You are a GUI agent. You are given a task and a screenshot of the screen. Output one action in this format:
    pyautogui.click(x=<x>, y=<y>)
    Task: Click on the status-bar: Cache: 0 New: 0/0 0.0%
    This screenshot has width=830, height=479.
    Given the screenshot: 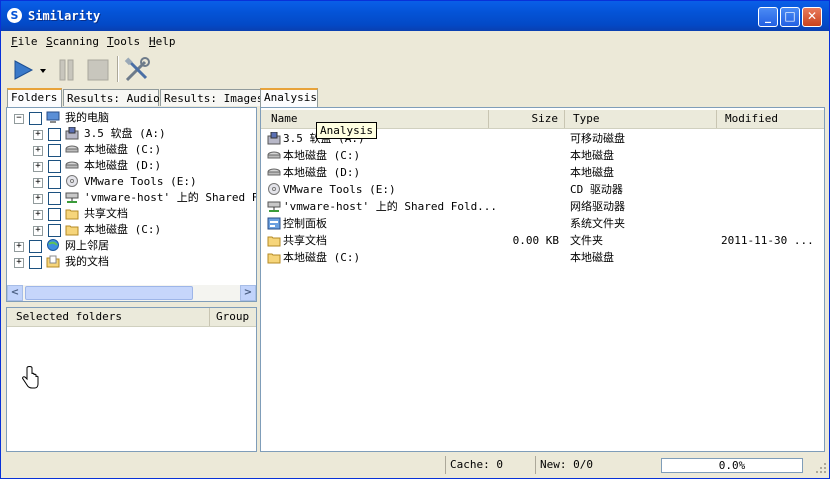 What is the action you would take?
    pyautogui.click(x=415, y=466)
    